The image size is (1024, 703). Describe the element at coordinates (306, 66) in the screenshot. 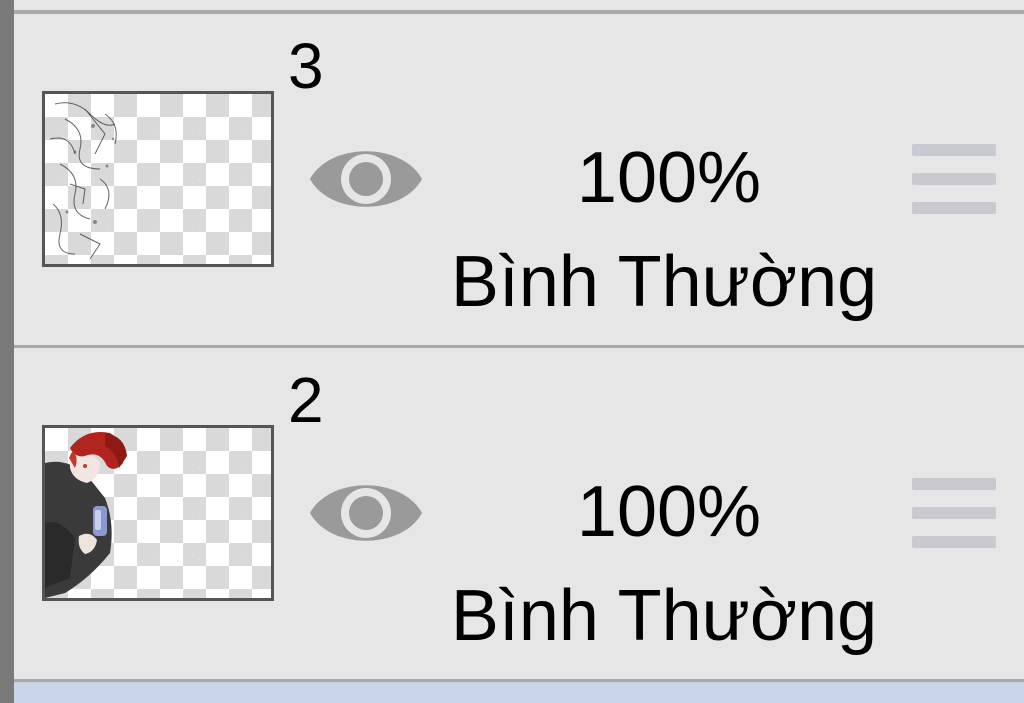

I see `layer-number: 3` at that location.